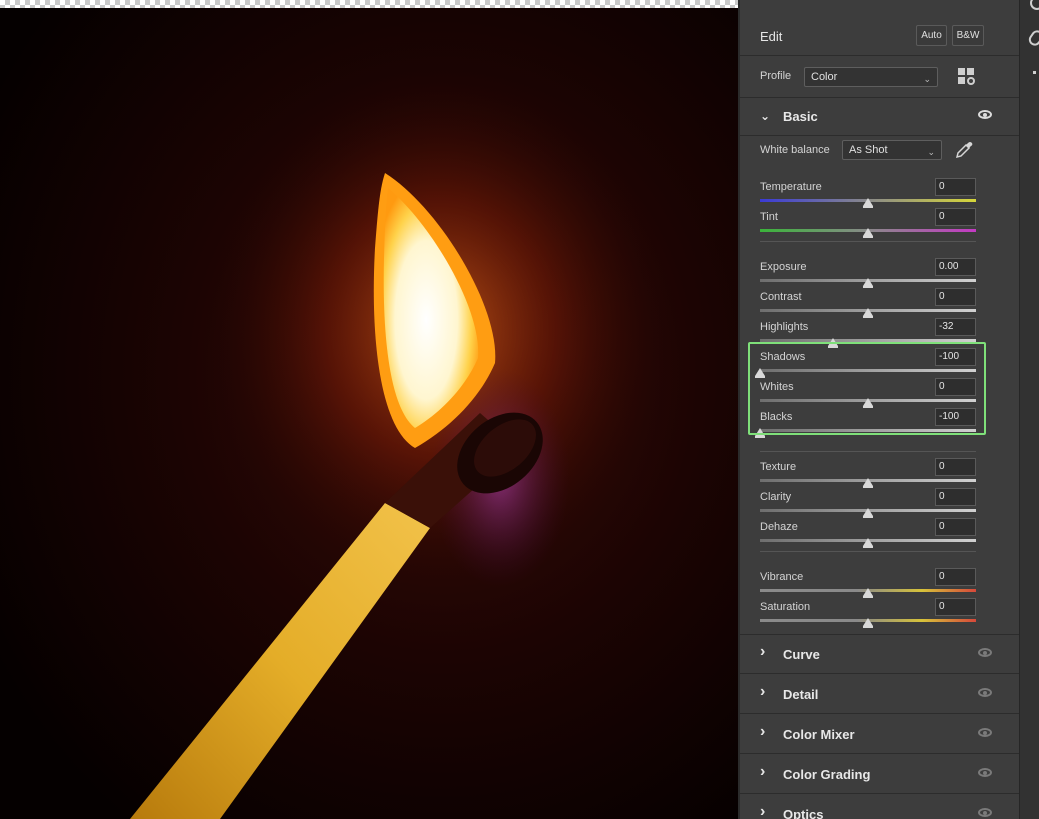 Image resolution: width=1039 pixels, height=819 pixels. Describe the element at coordinates (967, 77) in the screenshot. I see `grid-icon` at that location.